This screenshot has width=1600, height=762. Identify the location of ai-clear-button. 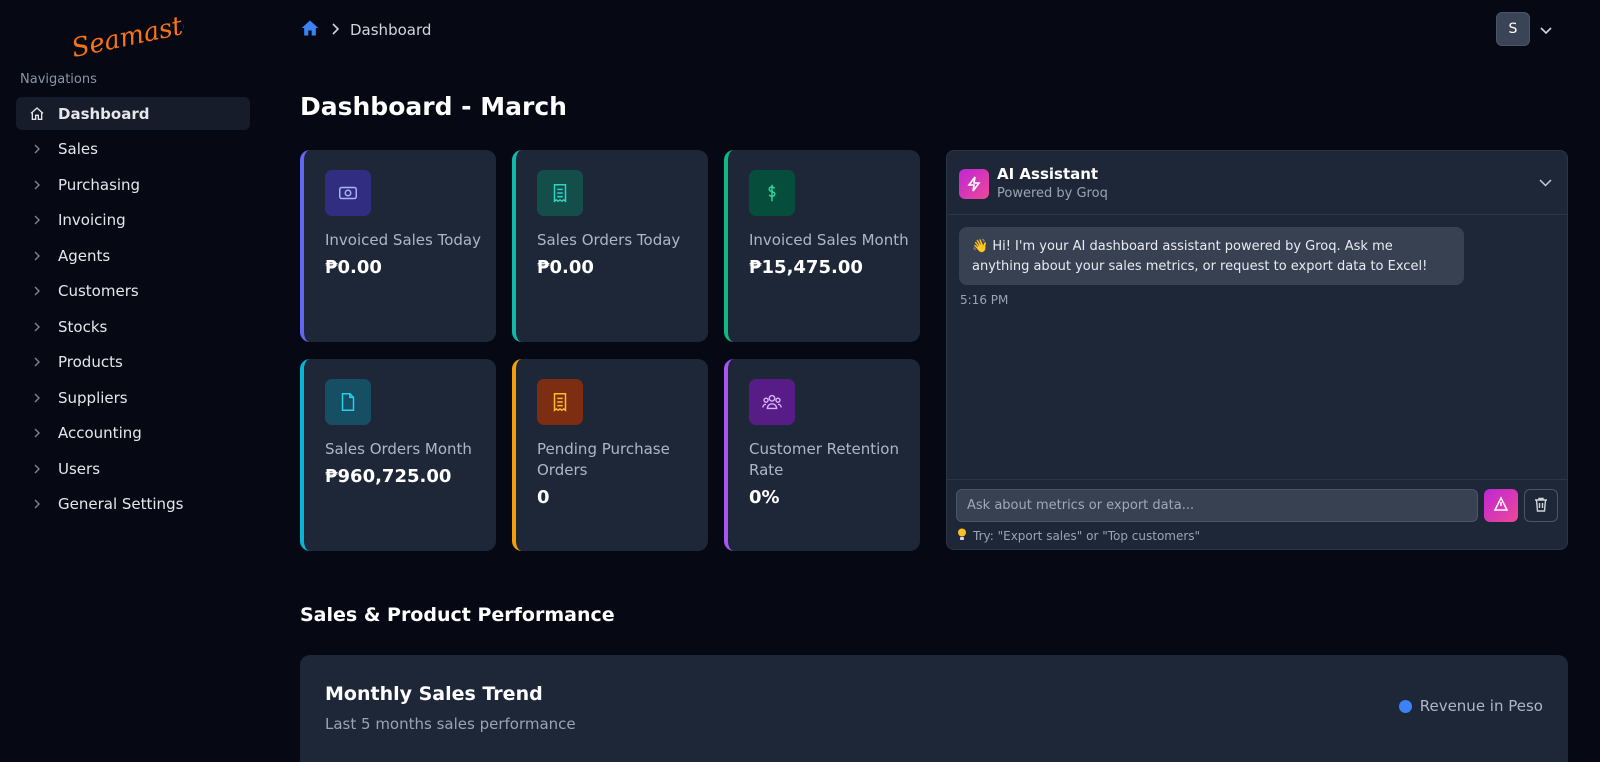
(1541, 505).